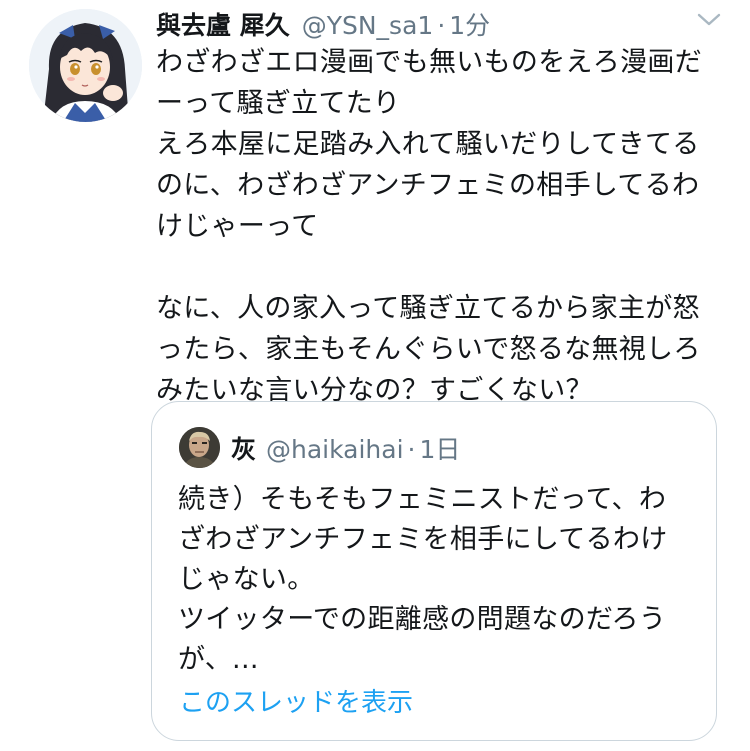 The height and width of the screenshot is (751, 750). I want to click on tweet-time: 1分, so click(469, 24).